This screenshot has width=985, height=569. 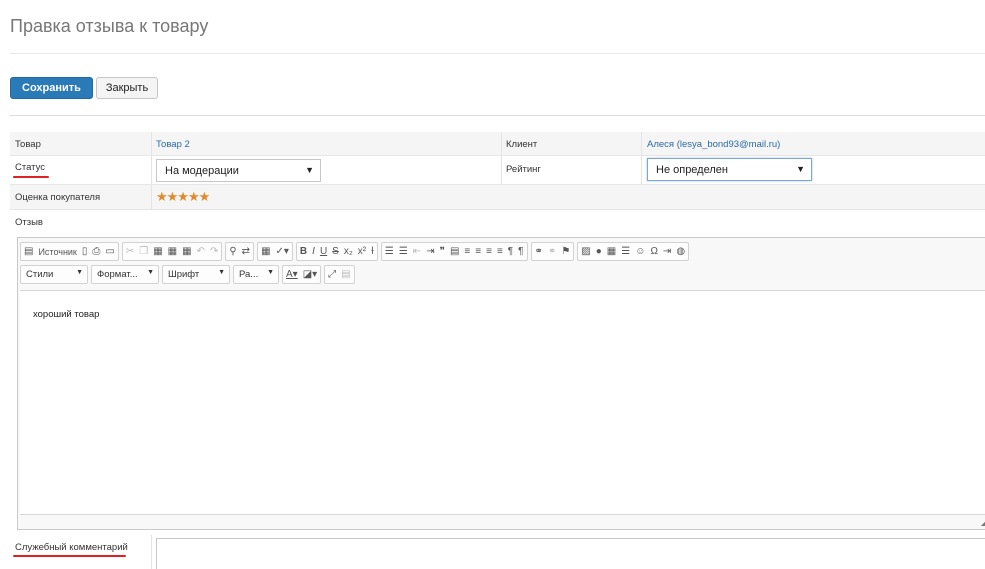 I want to click on bold-icon: B, so click(x=303, y=251).